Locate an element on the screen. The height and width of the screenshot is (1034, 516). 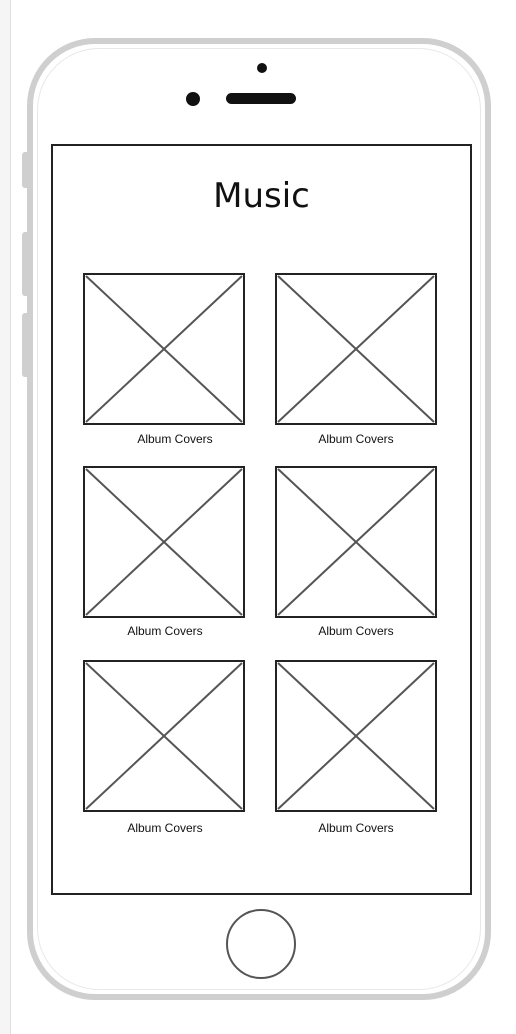
album-caption-6: Album Covers is located at coordinates (356, 828).